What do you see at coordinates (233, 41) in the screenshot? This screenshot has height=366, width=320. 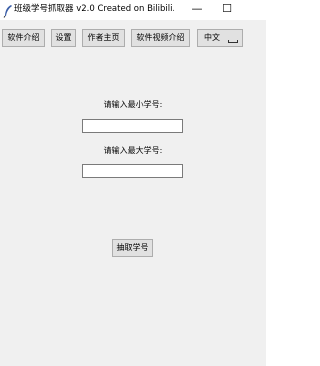 I see `dropdown-indicator-icon` at bounding box center [233, 41].